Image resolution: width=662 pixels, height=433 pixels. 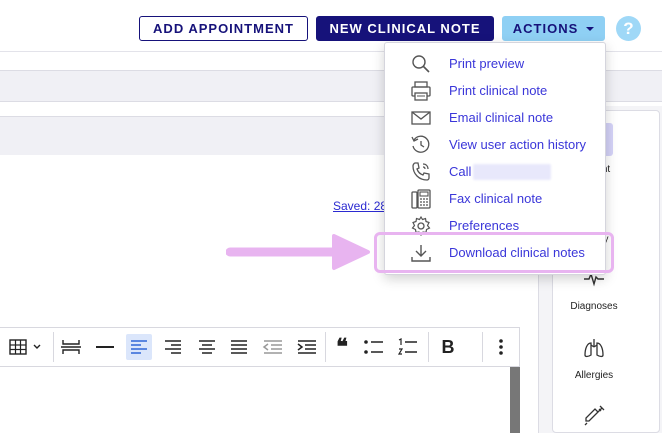 I want to click on note-editor, so click(x=260, y=400).